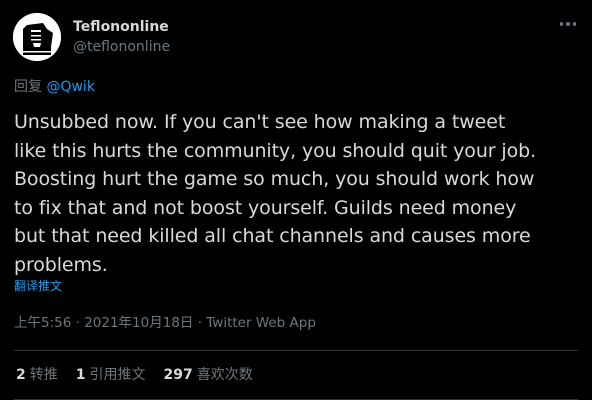 The image size is (592, 400). What do you see at coordinates (165, 323) in the screenshot?
I see `tweet-timestamp-source: 上午5:56 · 2021年10月18日 · Twitter Web App` at bounding box center [165, 323].